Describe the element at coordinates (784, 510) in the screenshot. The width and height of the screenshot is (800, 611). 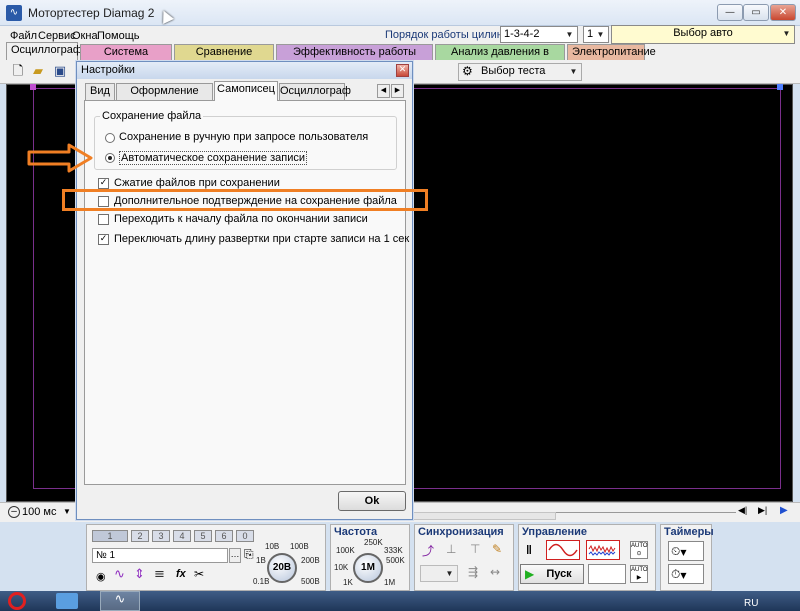
I see `play-icon: ▶` at that location.